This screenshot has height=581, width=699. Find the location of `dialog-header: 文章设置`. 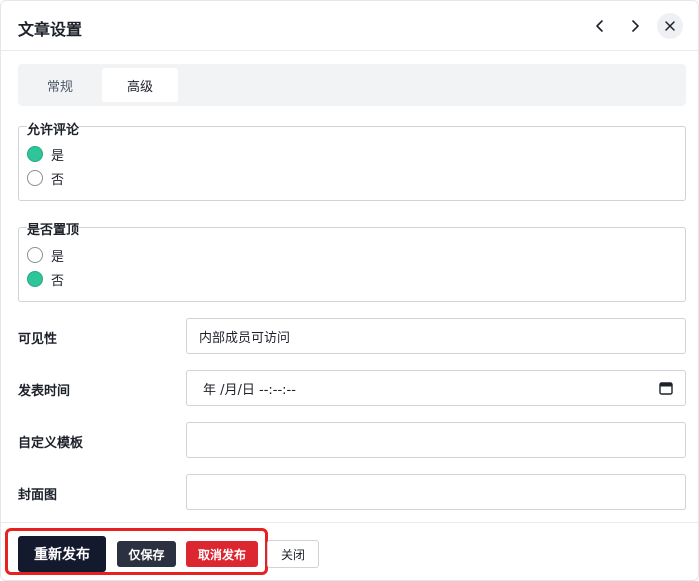

dialog-header: 文章设置 is located at coordinates (349, 26).